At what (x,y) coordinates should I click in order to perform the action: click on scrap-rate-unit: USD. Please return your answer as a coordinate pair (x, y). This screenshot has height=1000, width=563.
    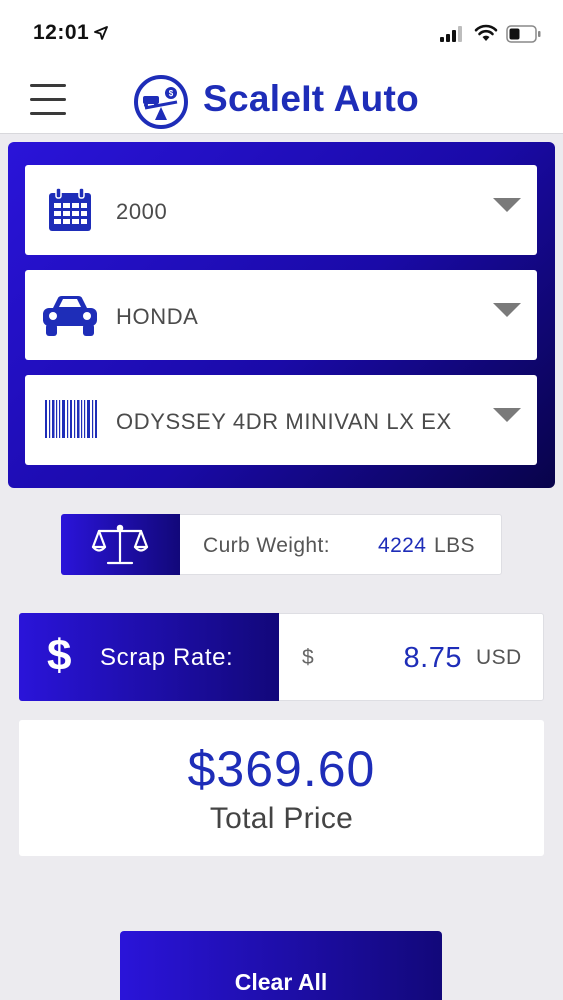
    Looking at the image, I should click on (499, 657).